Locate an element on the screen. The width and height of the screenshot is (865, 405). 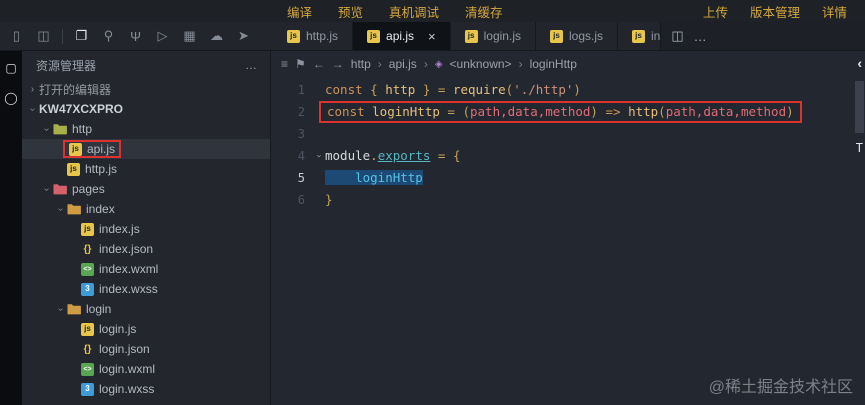
tree-item-index.js: js index.js is located at coordinates (146, 229).